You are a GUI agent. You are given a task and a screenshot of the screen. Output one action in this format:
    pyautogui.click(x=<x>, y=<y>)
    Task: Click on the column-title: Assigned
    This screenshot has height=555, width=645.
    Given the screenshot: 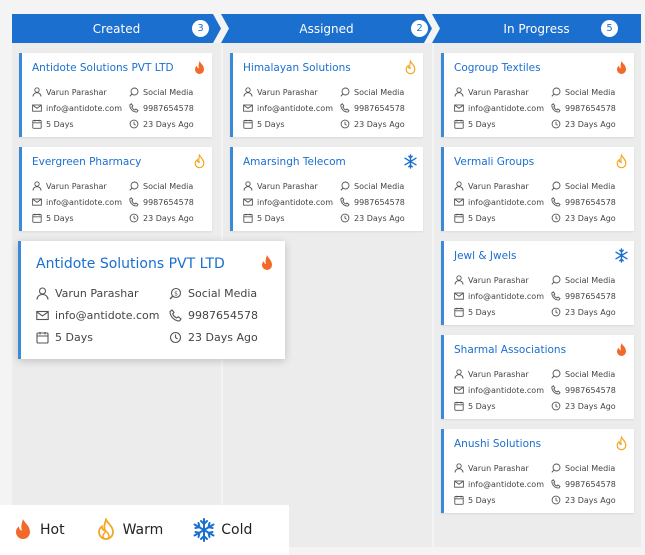 What is the action you would take?
    pyautogui.click(x=326, y=29)
    